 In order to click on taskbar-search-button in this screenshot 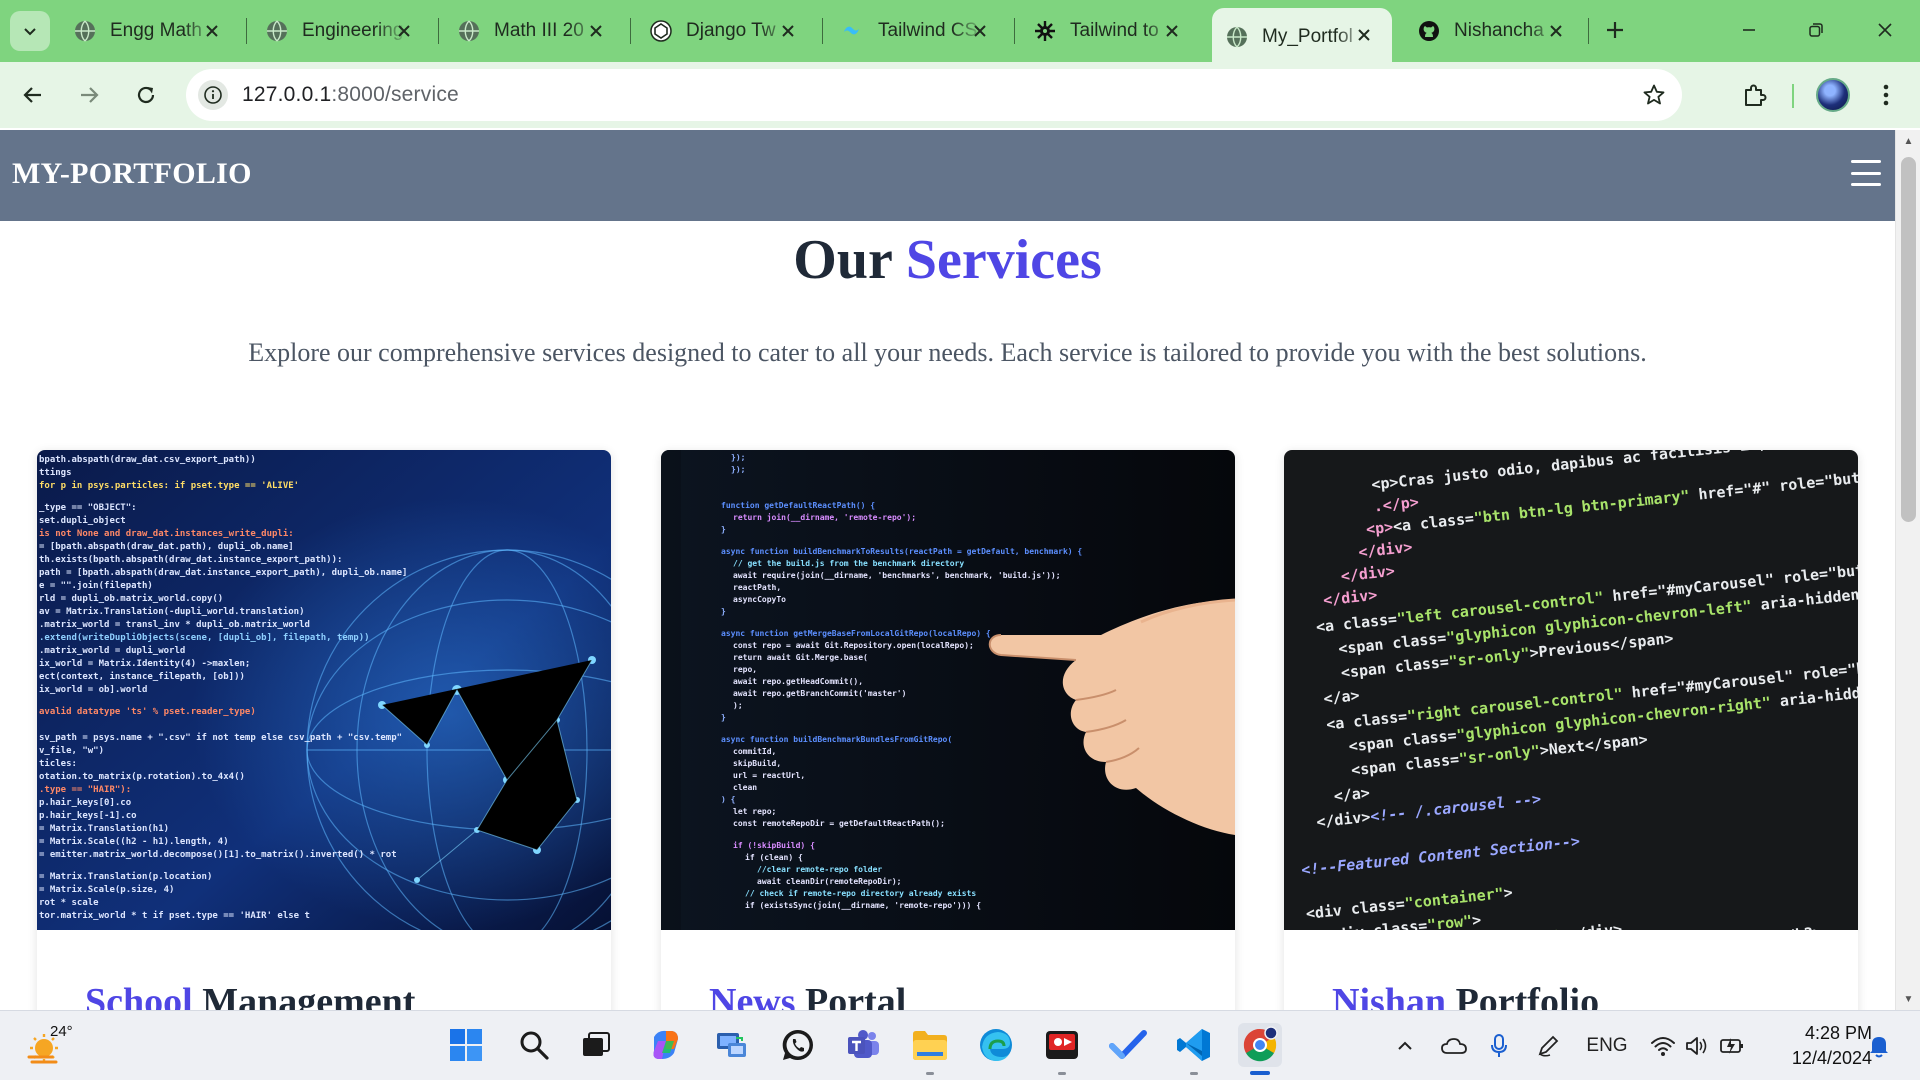, I will do `click(534, 1045)`.